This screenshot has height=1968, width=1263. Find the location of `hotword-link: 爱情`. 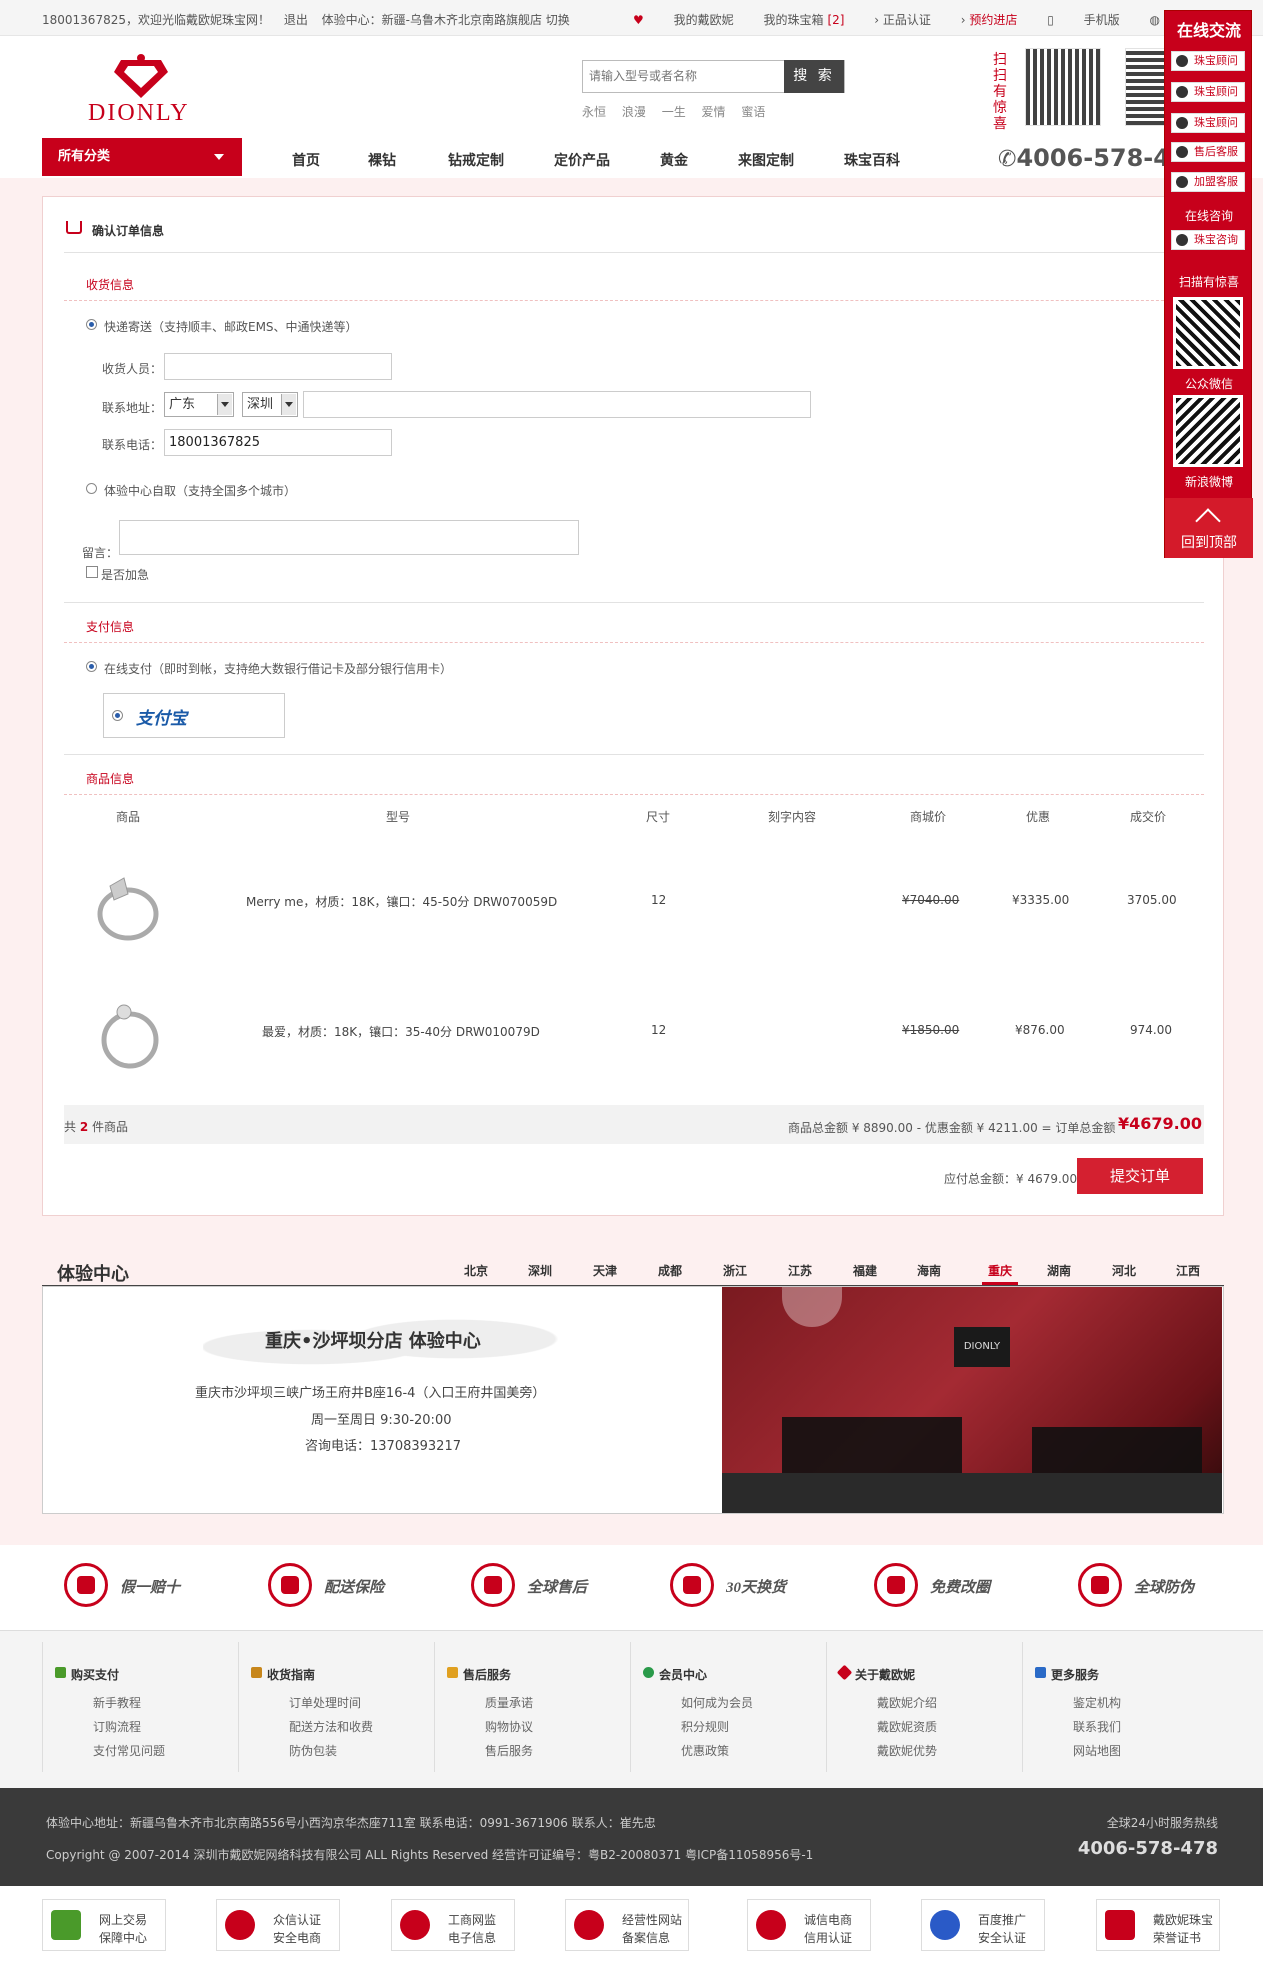

hotword-link: 爱情 is located at coordinates (714, 112).